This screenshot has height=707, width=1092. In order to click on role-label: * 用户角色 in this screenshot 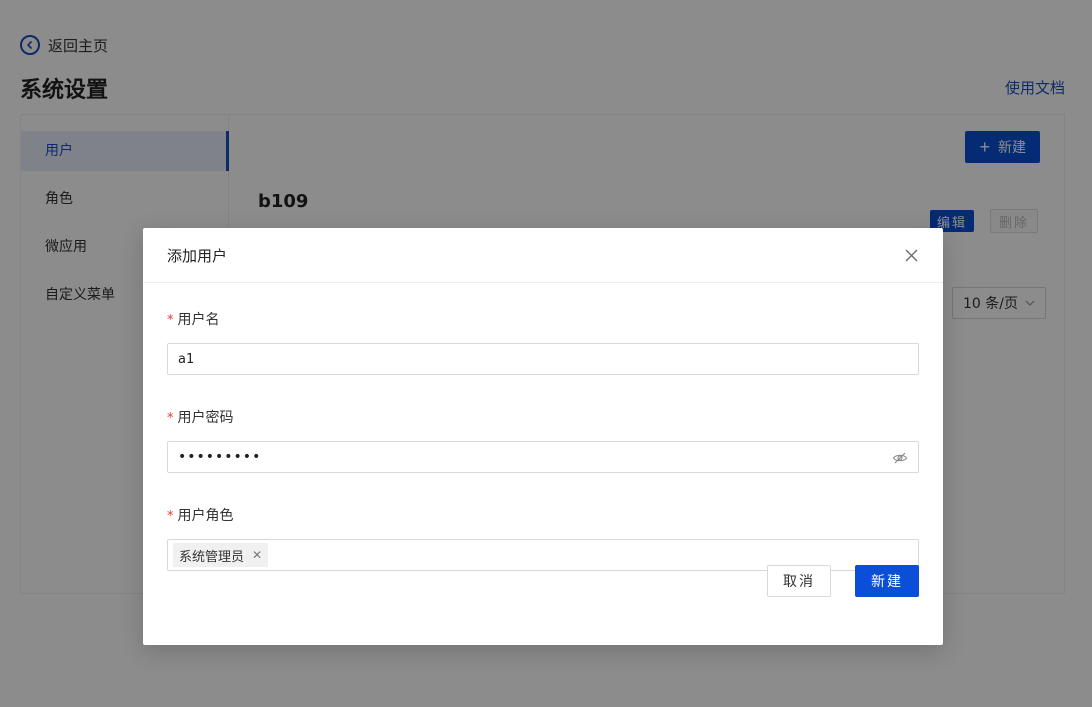, I will do `click(543, 516)`.